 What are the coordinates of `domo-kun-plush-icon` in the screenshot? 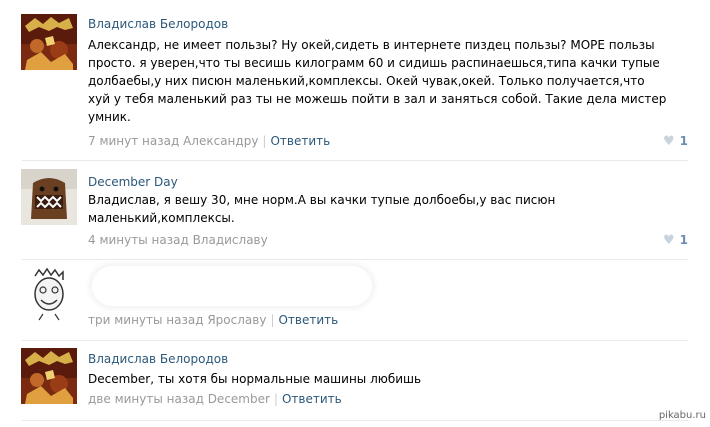 It's located at (49, 197).